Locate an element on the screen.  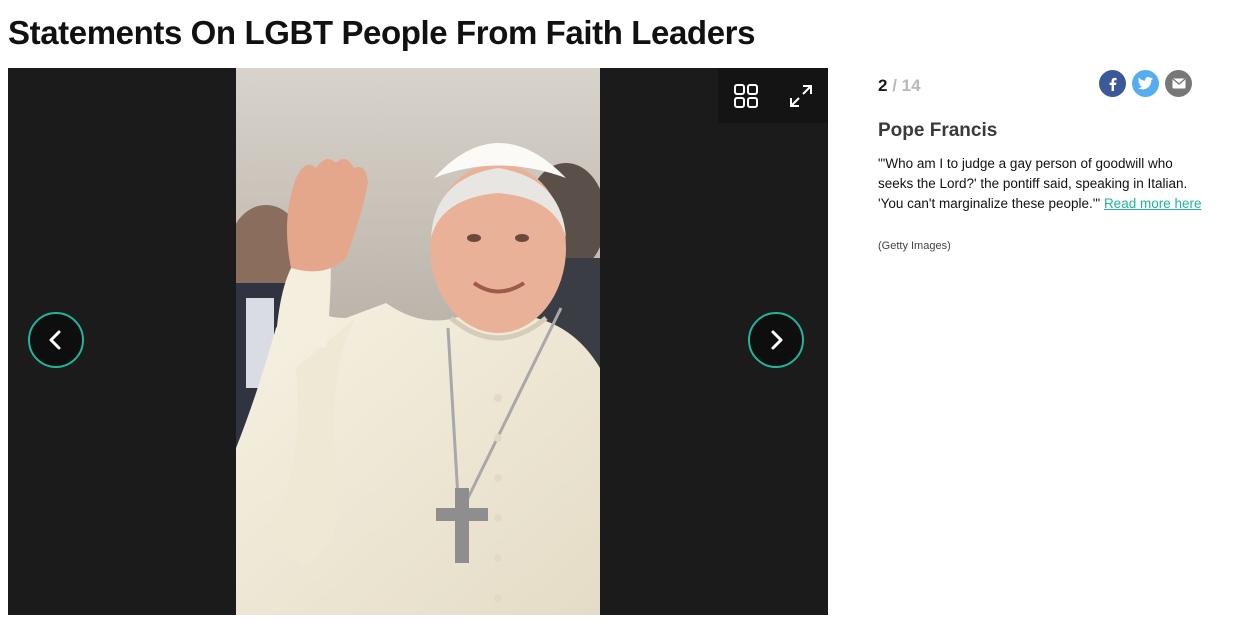
share-email-button is located at coordinates (1178, 83).